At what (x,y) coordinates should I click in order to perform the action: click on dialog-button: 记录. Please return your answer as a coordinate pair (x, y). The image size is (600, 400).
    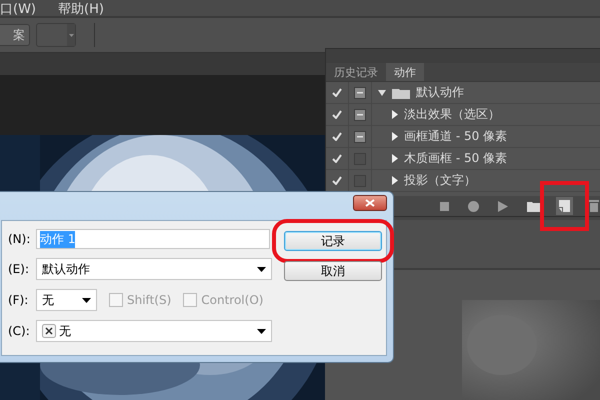
    Looking at the image, I should click on (333, 241).